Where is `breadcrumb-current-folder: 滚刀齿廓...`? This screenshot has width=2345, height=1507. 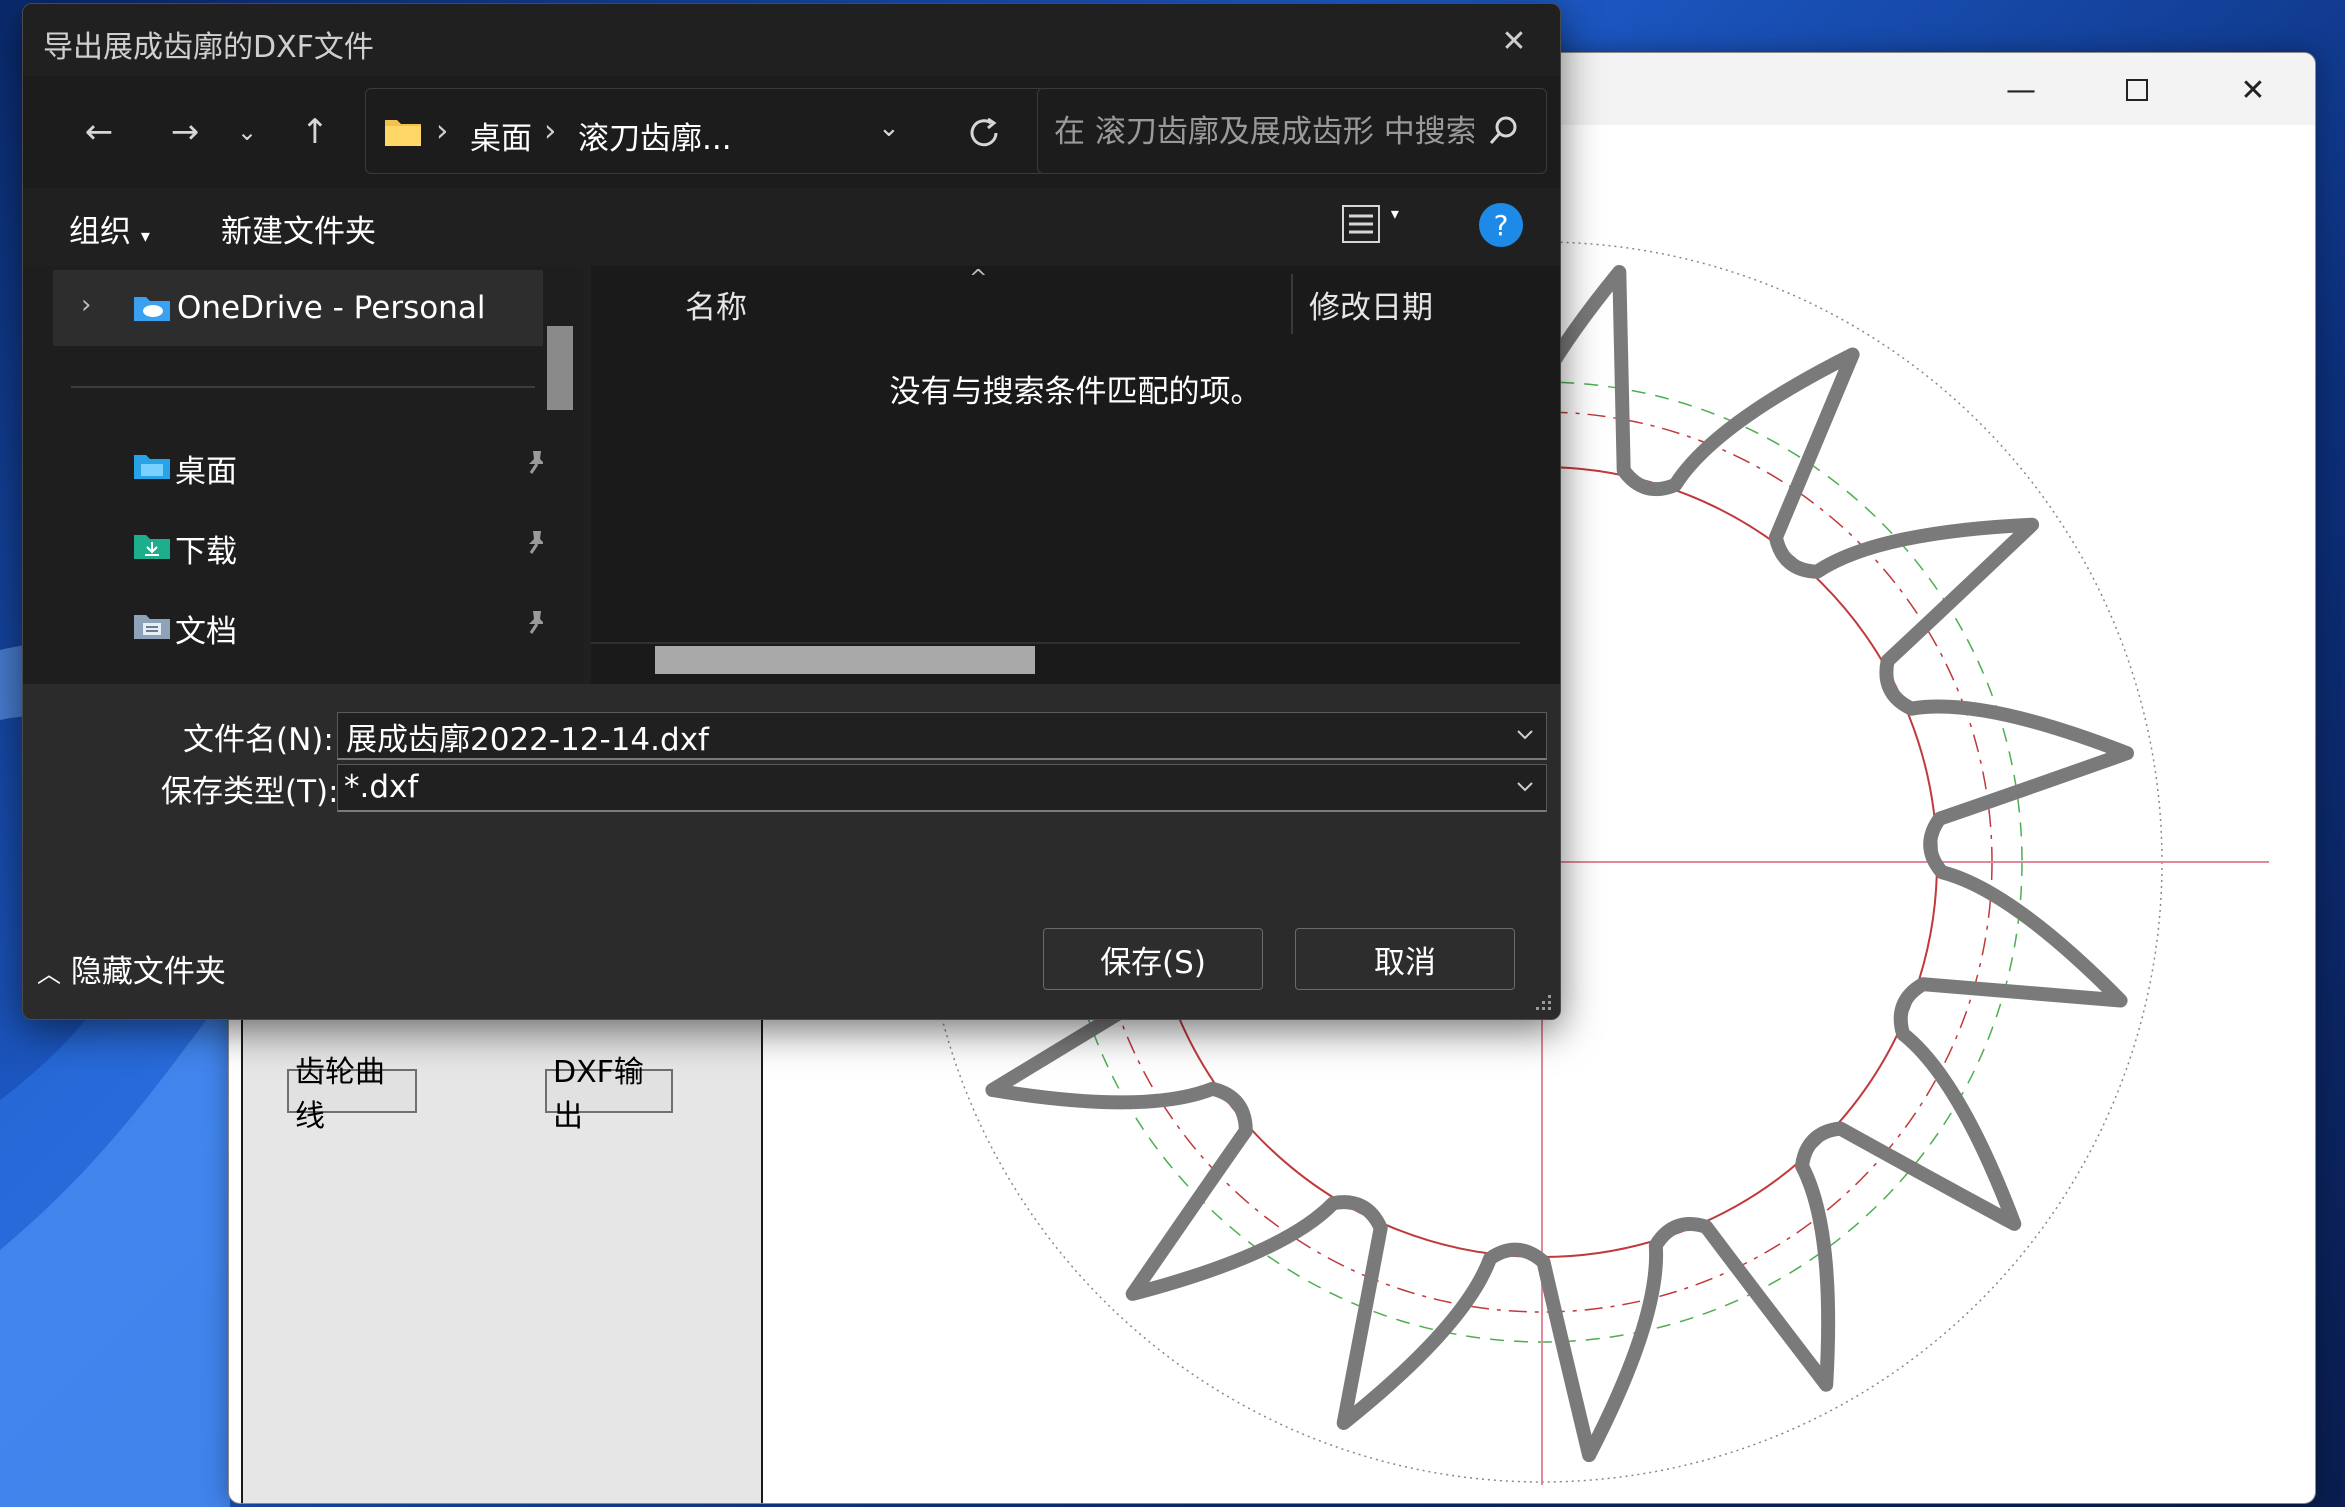
breadcrumb-current-folder: 滚刀齿廓... is located at coordinates (655, 135).